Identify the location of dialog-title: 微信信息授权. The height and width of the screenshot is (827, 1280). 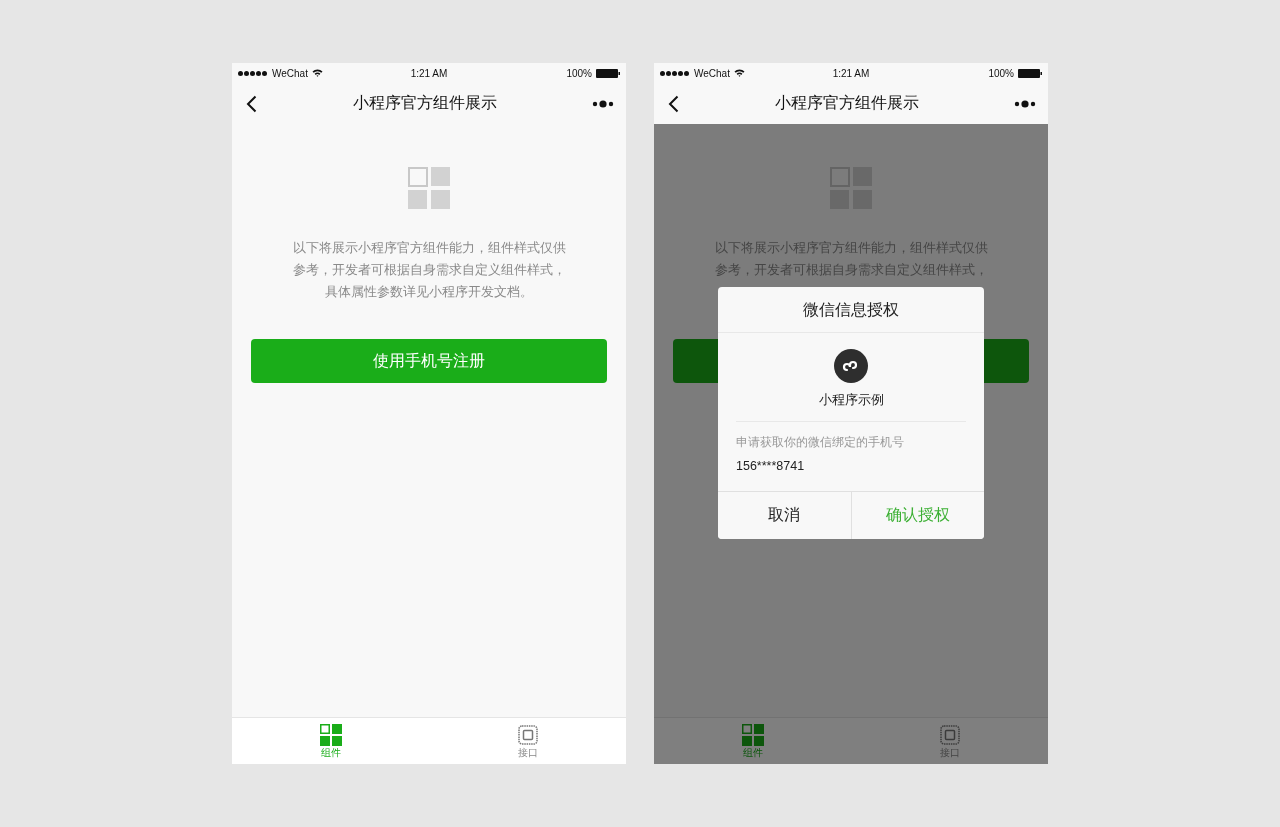
(851, 310).